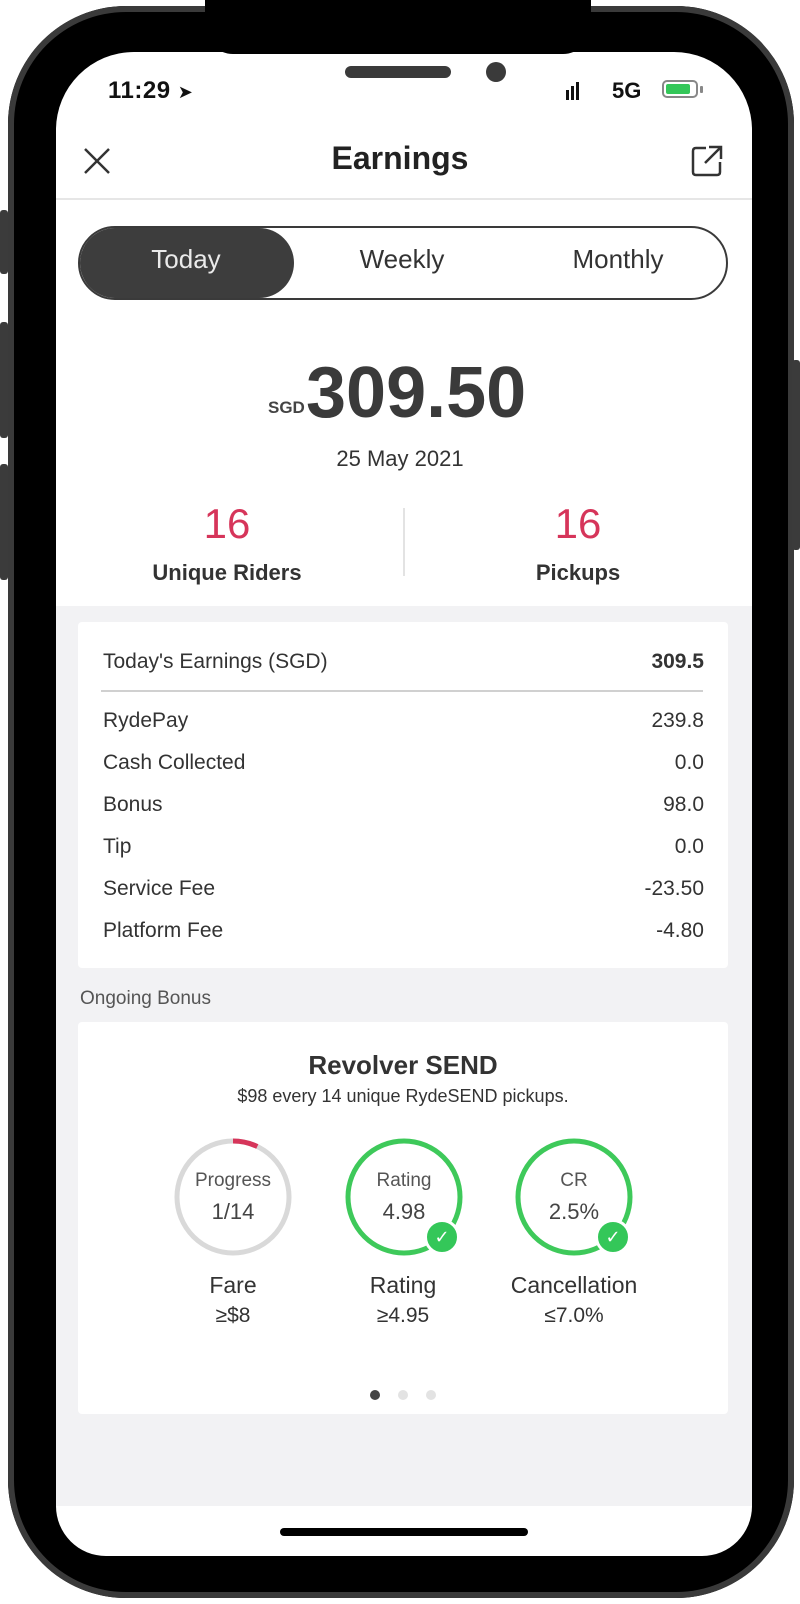  What do you see at coordinates (404, 1180) in the screenshot?
I see `rating-ring-label: Rating` at bounding box center [404, 1180].